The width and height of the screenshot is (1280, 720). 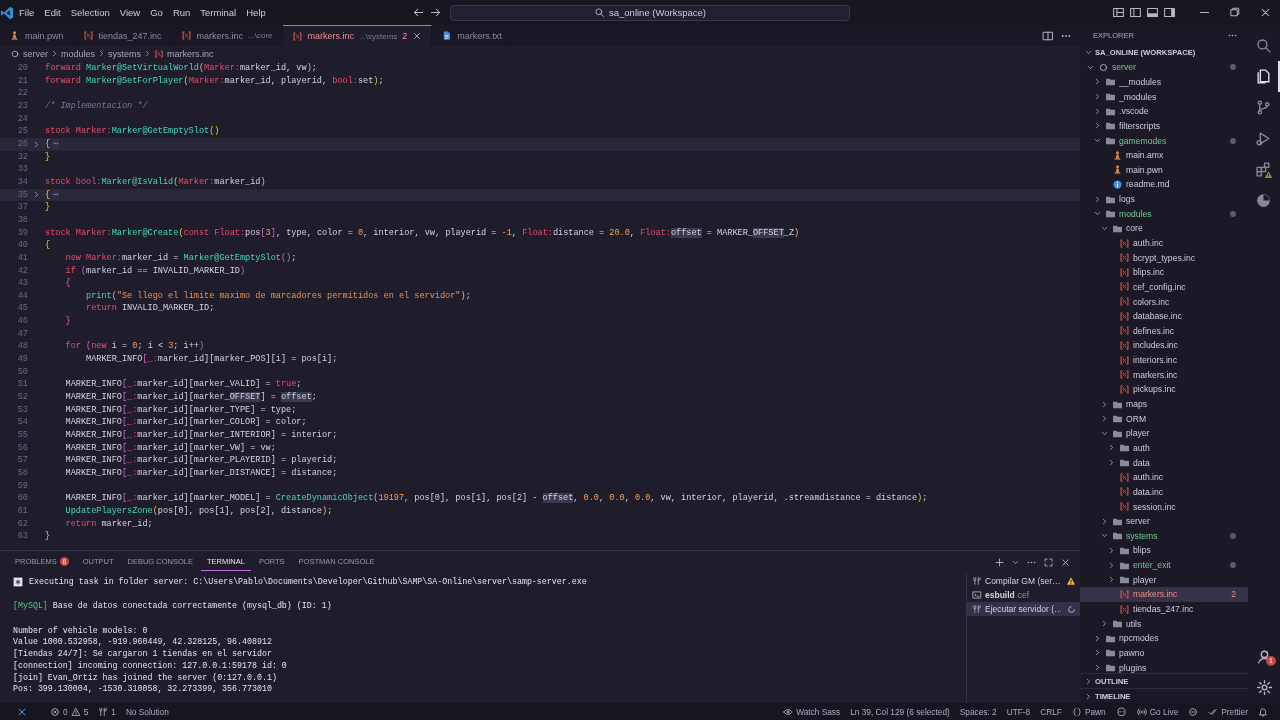 What do you see at coordinates (1023, 595) in the screenshot?
I see `terminal-session: esbuild cef` at bounding box center [1023, 595].